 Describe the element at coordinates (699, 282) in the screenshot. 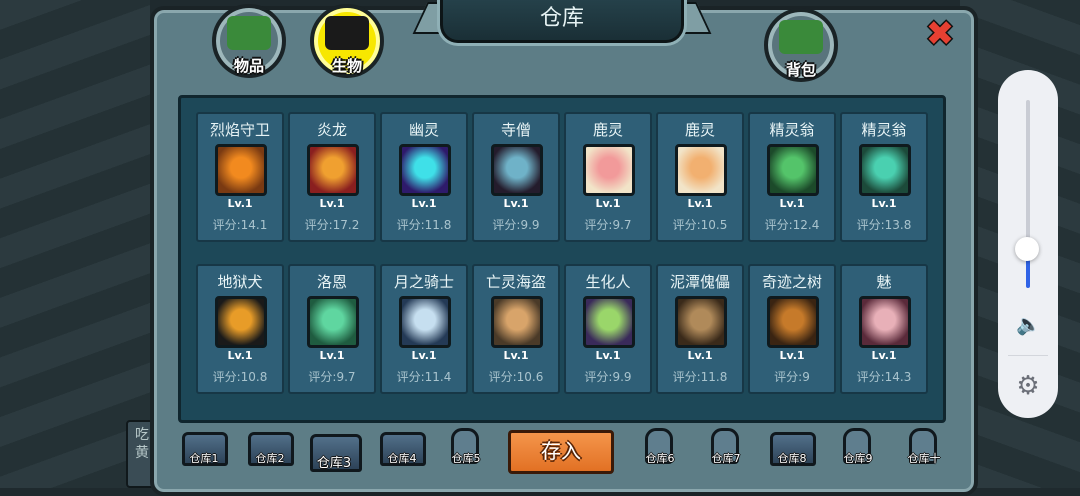

I see `creature-name: 泥潭傀儡` at that location.